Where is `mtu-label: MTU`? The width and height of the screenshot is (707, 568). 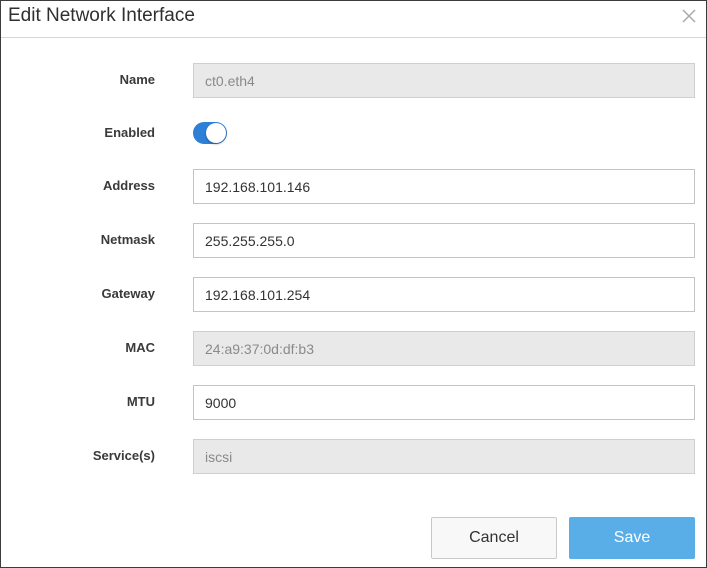 mtu-label: MTU is located at coordinates (140, 401).